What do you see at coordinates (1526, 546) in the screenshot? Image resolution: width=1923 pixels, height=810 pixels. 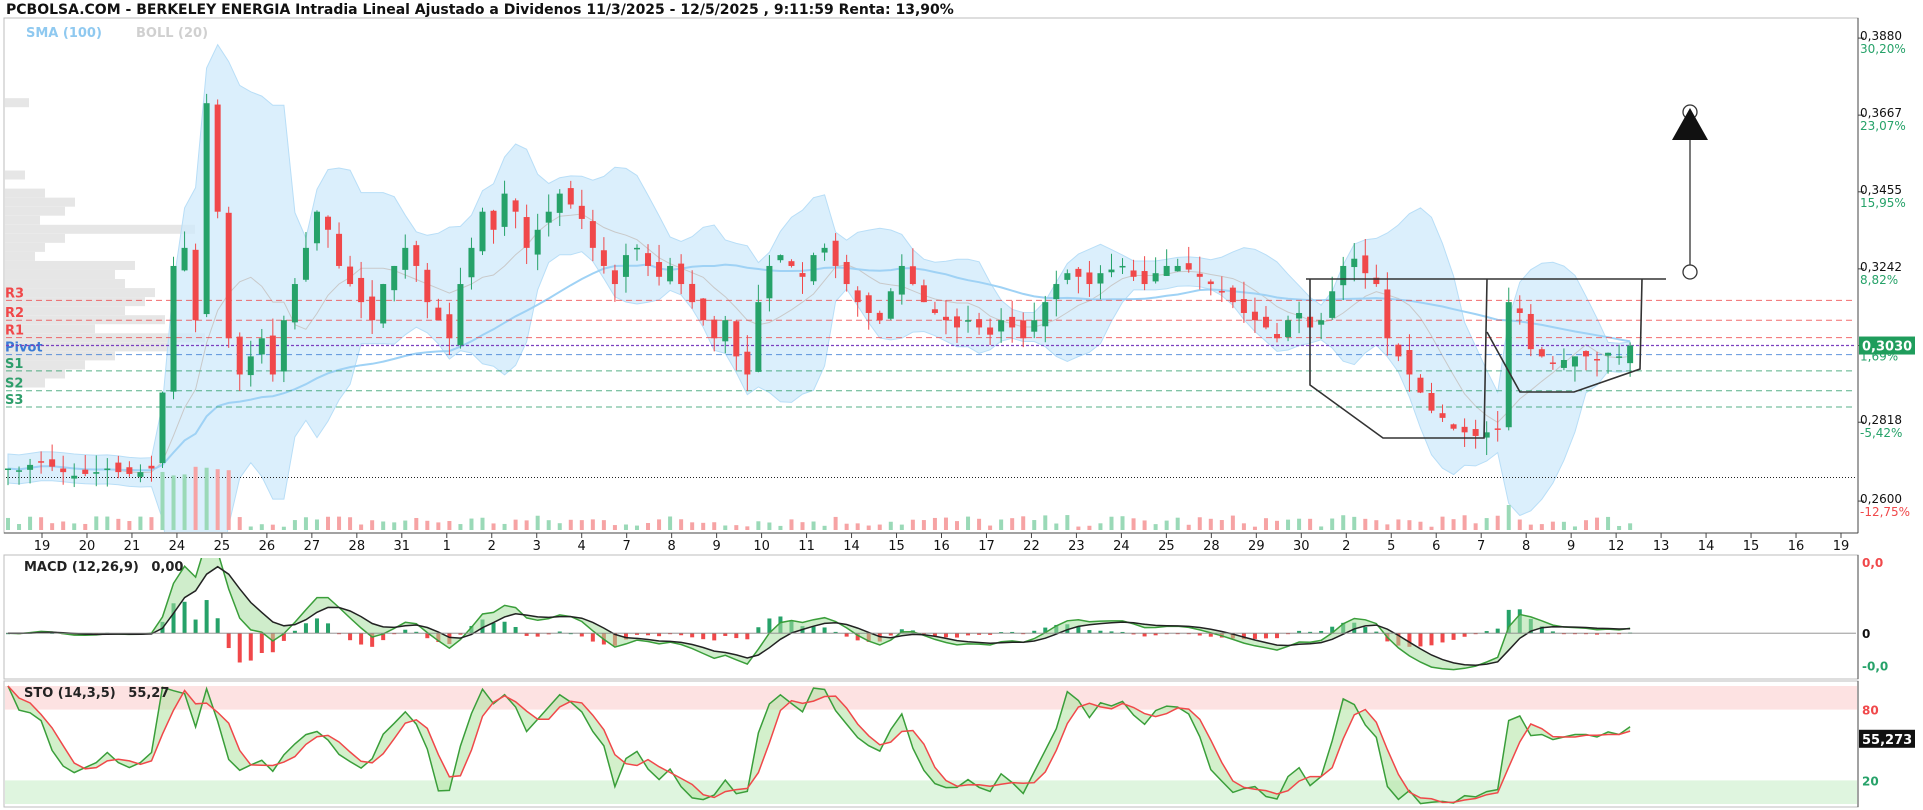 I see `date-tick-label: 8` at bounding box center [1526, 546].